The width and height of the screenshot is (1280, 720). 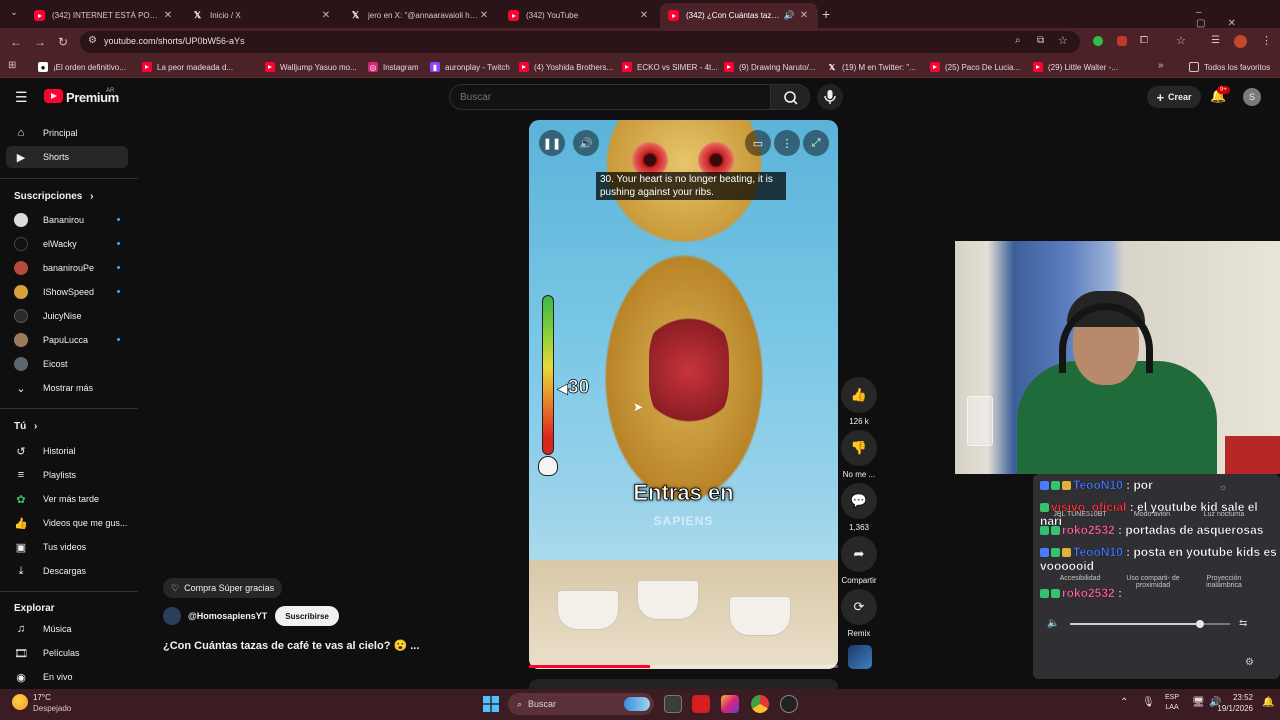 What do you see at coordinates (172, 616) in the screenshot?
I see `channel-avatar` at bounding box center [172, 616].